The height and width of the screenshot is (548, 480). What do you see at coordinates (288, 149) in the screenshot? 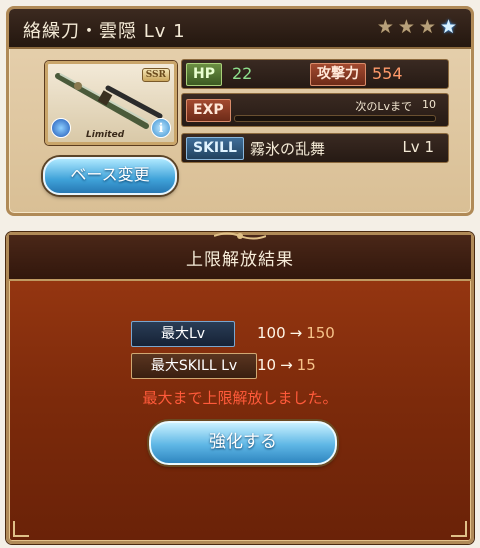
I see `skill-name: 霧氷の乱舞` at bounding box center [288, 149].